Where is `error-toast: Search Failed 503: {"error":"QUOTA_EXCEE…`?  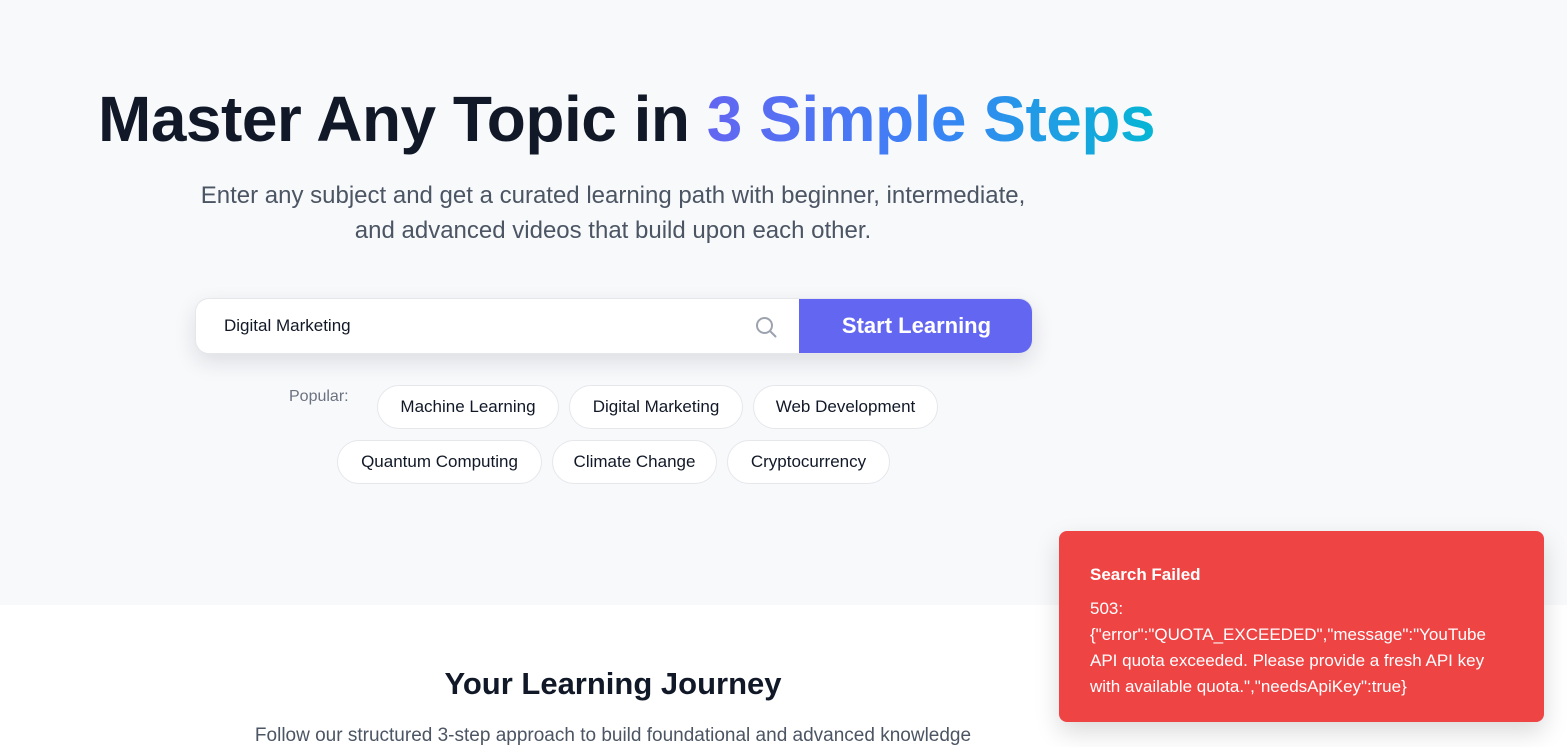 error-toast: Search Failed 503: {"error":"QUOTA_EXCEE… is located at coordinates (1301, 626).